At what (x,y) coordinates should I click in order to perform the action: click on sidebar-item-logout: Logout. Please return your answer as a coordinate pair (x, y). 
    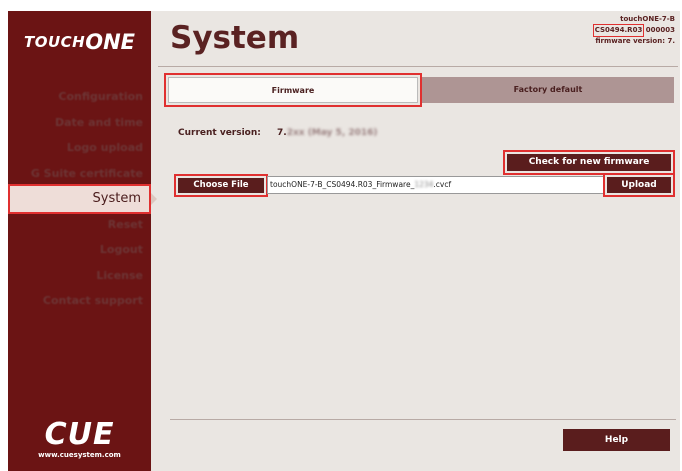
    Looking at the image, I should click on (79, 250).